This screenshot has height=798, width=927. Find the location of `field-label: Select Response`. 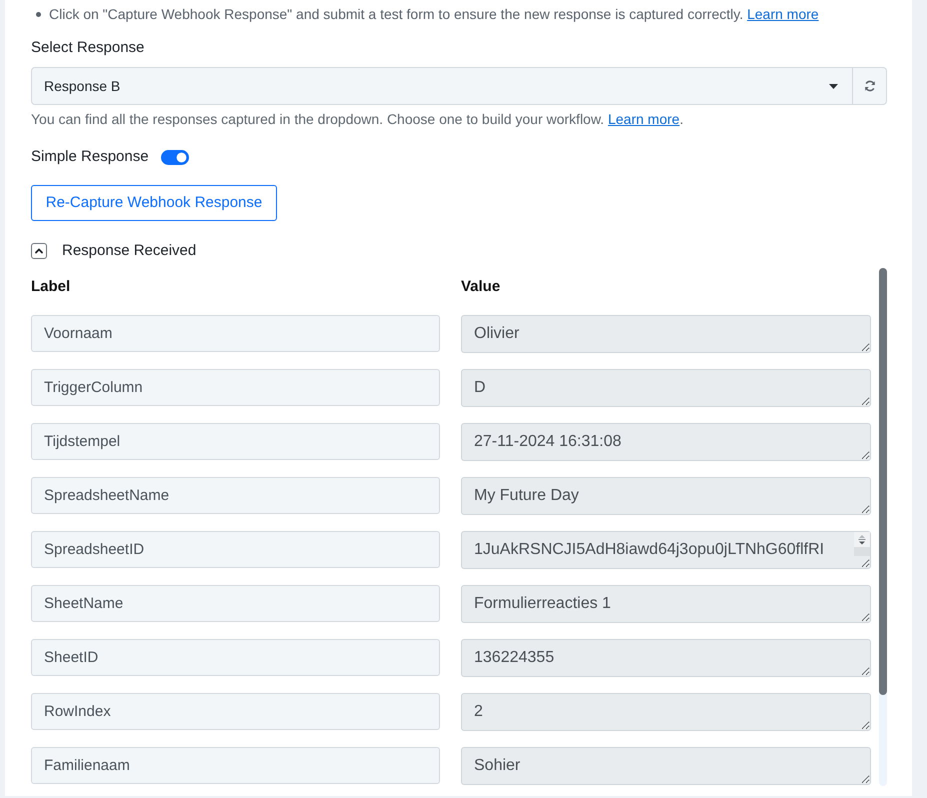

field-label: Select Response is located at coordinates (88, 48).